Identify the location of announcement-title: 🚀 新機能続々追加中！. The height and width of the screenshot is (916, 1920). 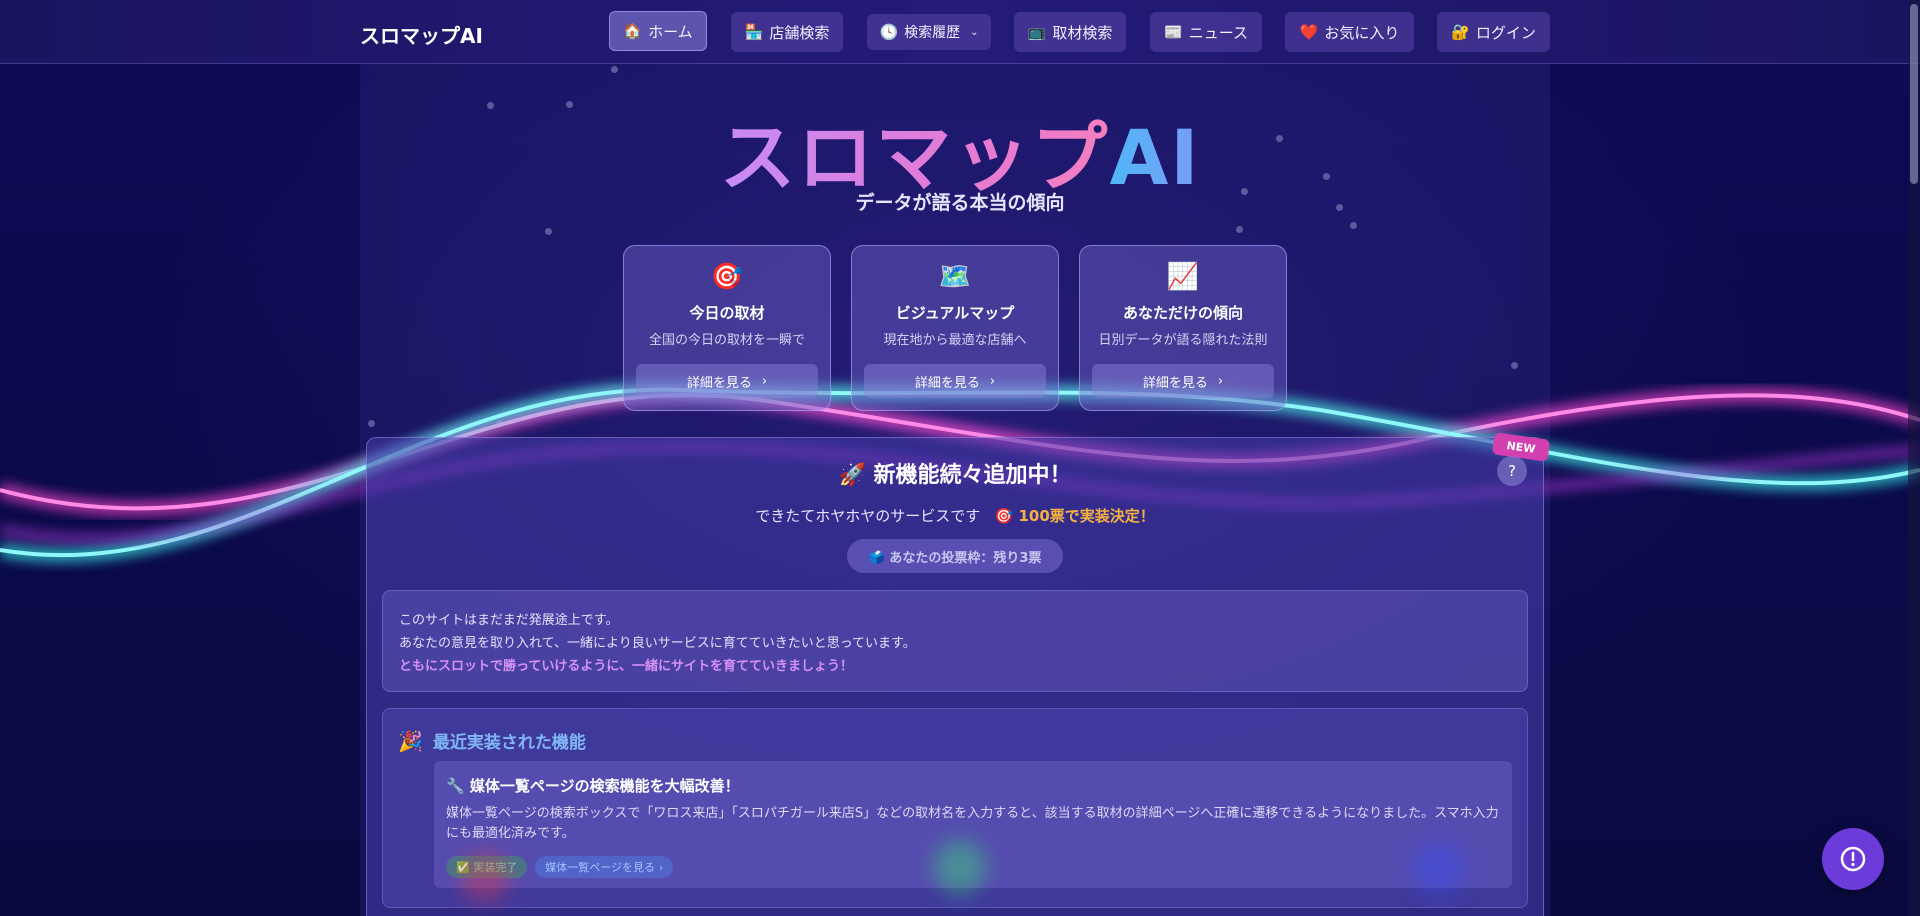
(955, 475).